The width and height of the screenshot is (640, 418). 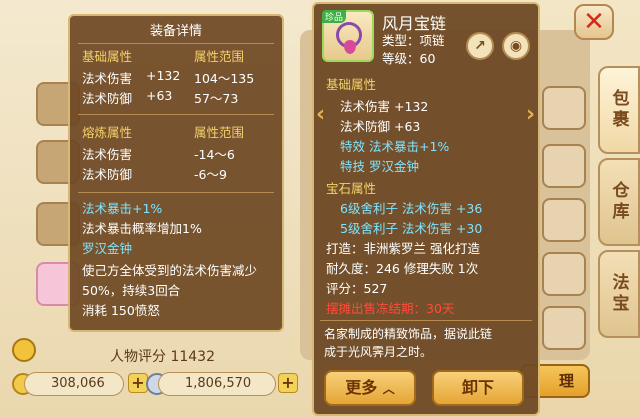 What do you see at coordinates (478, 388) in the screenshot?
I see `unequip-button: 卸下` at bounding box center [478, 388].